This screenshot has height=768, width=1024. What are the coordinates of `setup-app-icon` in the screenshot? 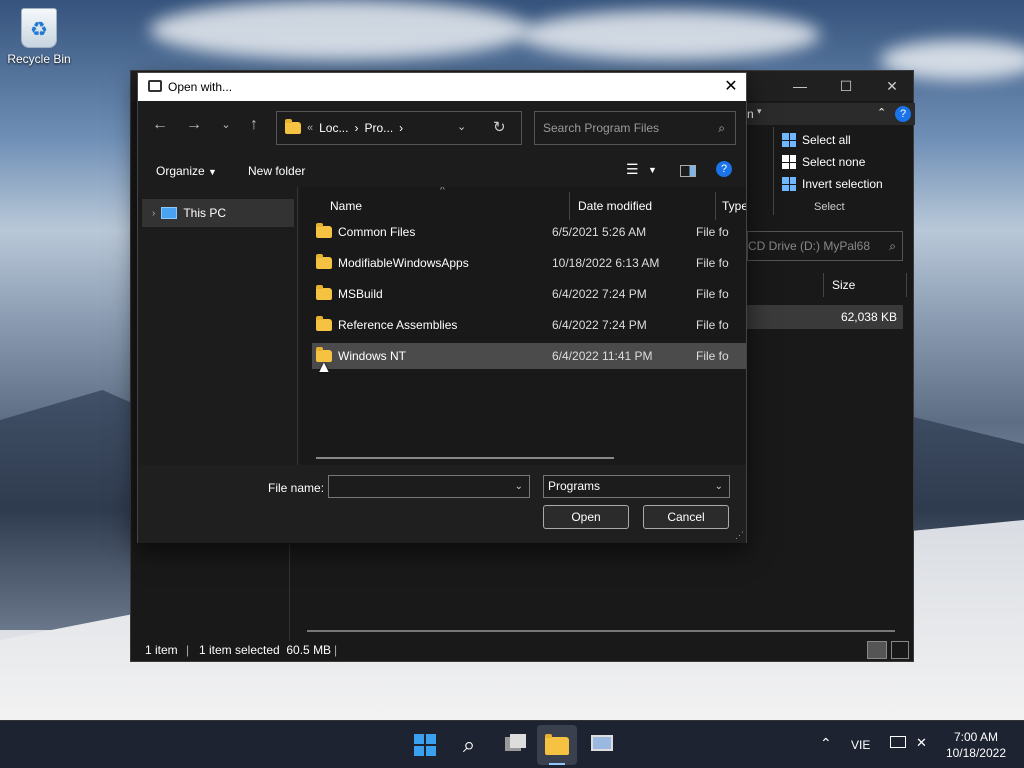 It's located at (602, 745).